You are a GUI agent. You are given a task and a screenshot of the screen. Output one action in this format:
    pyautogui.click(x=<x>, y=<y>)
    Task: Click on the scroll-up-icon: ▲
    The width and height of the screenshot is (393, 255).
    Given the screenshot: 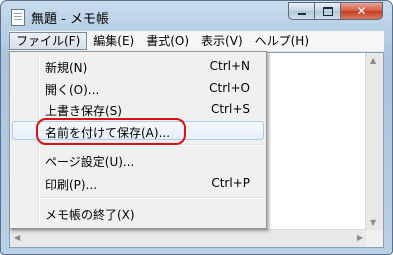 What is the action you would take?
    pyautogui.click(x=373, y=60)
    